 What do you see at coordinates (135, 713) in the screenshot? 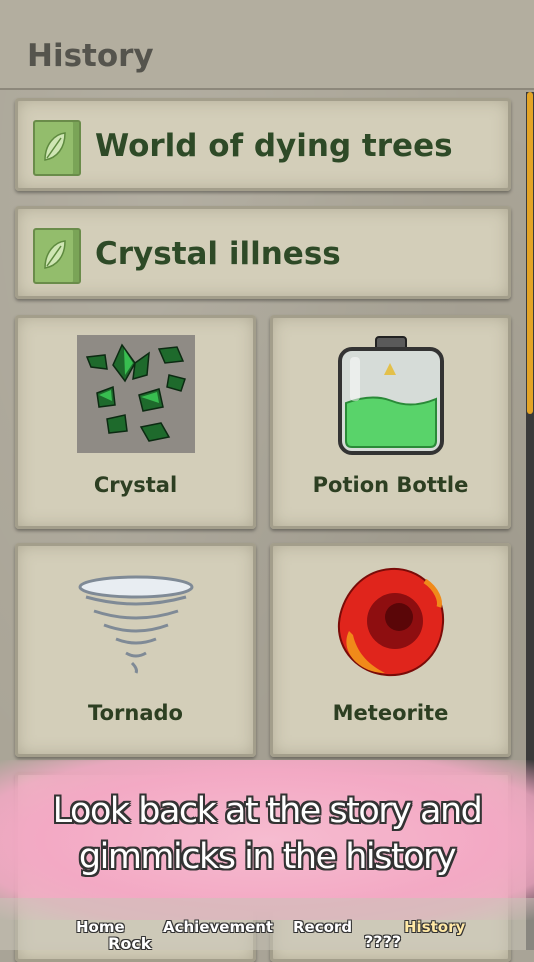
I see `gimmick-label: Tornado` at bounding box center [135, 713].